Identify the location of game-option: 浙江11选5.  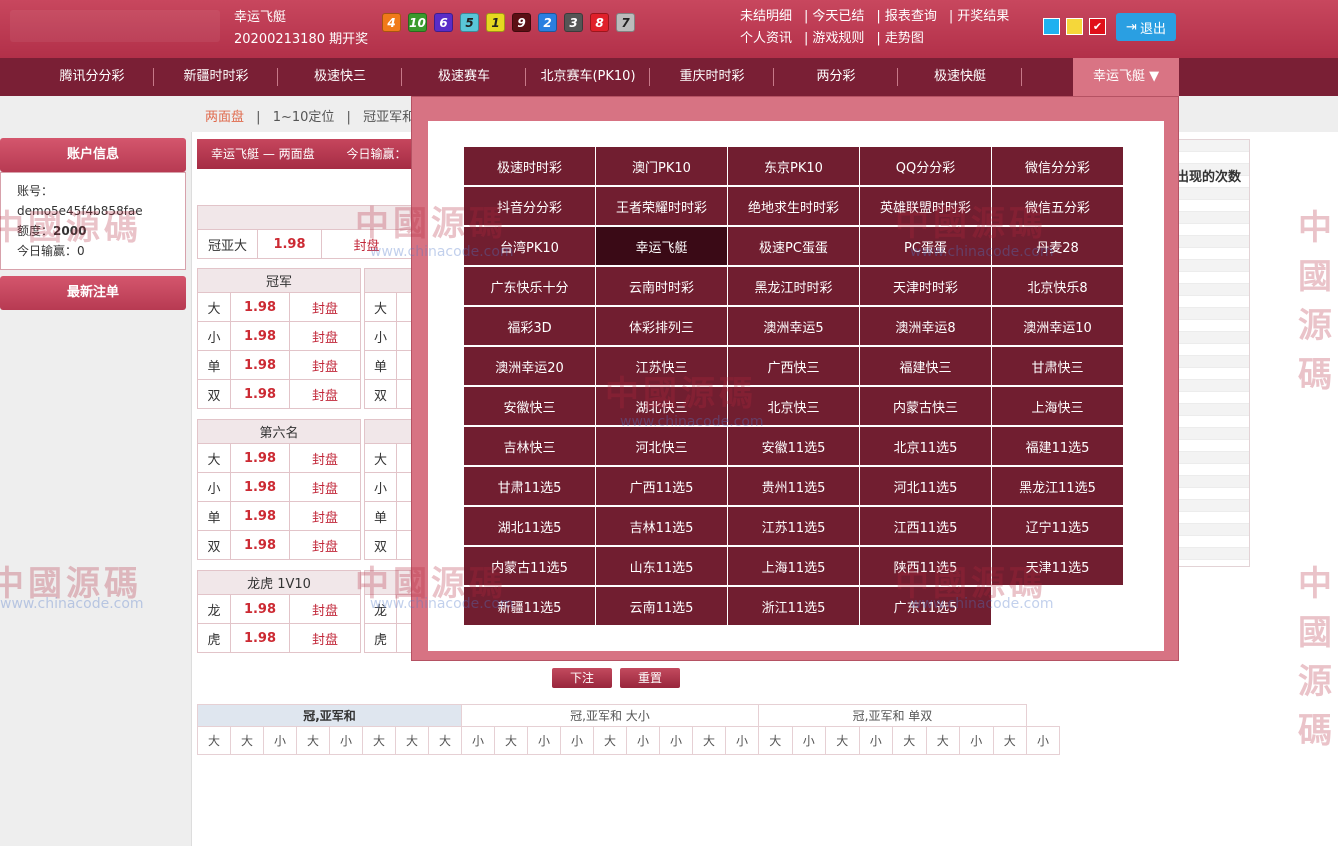
(793, 606).